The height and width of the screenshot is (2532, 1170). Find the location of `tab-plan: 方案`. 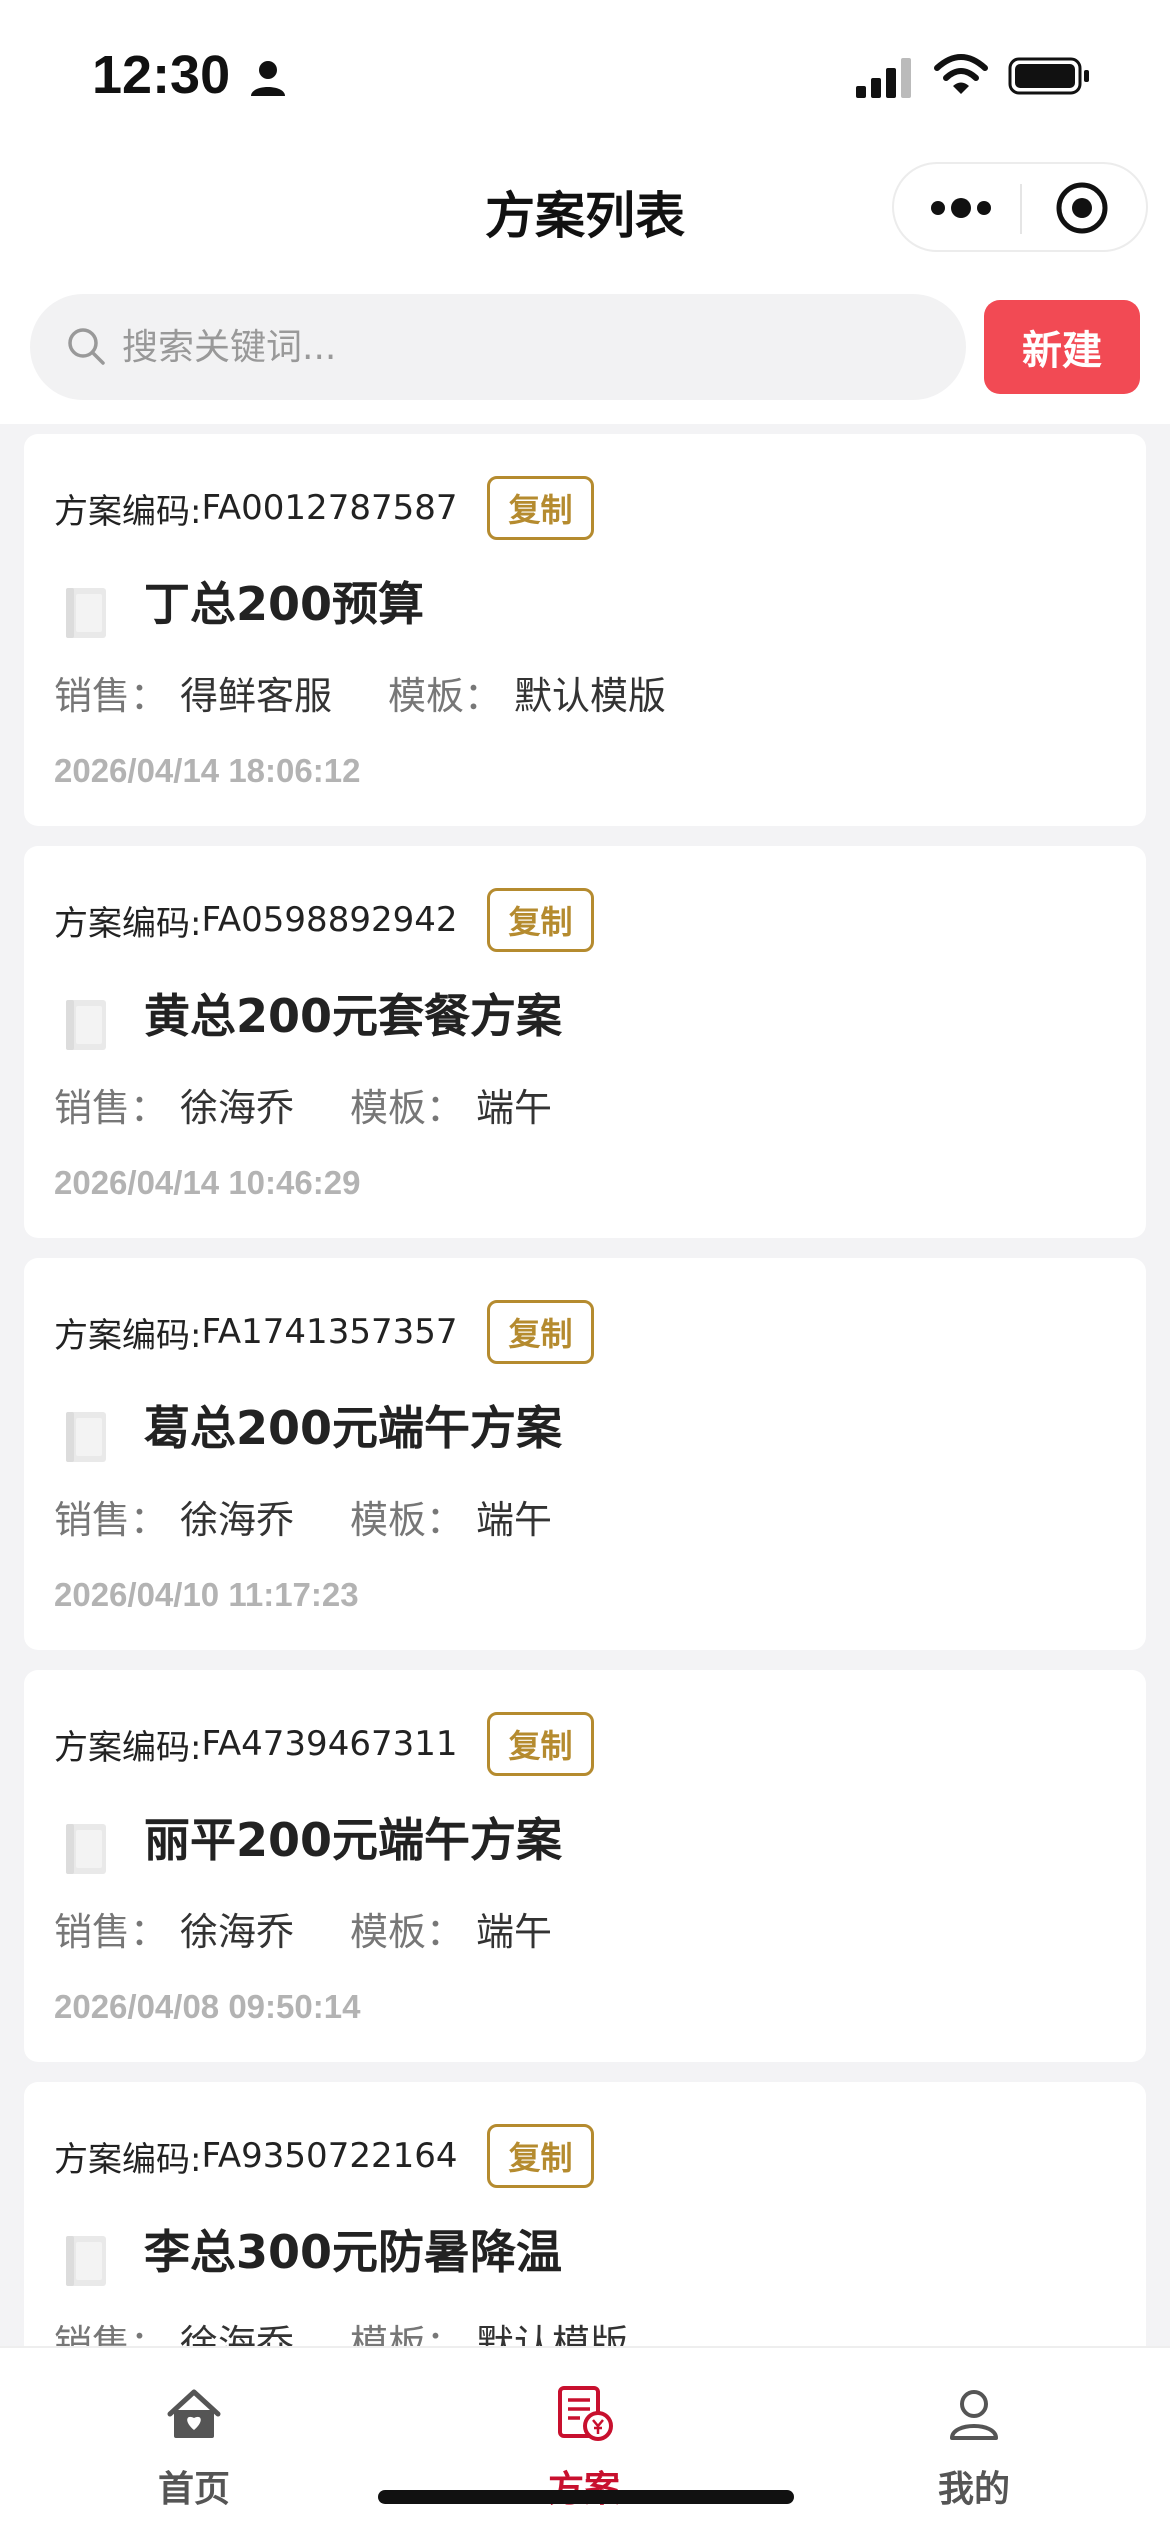

tab-plan: 方案 is located at coordinates (584, 2440).